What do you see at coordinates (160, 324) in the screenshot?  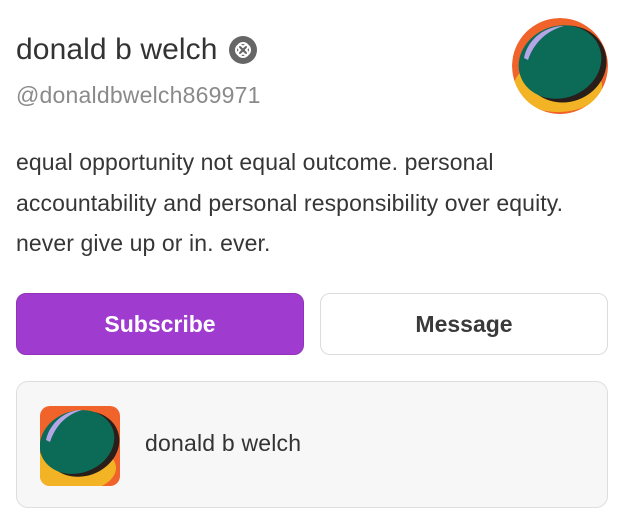 I see `subscribe-button: Subscribe` at bounding box center [160, 324].